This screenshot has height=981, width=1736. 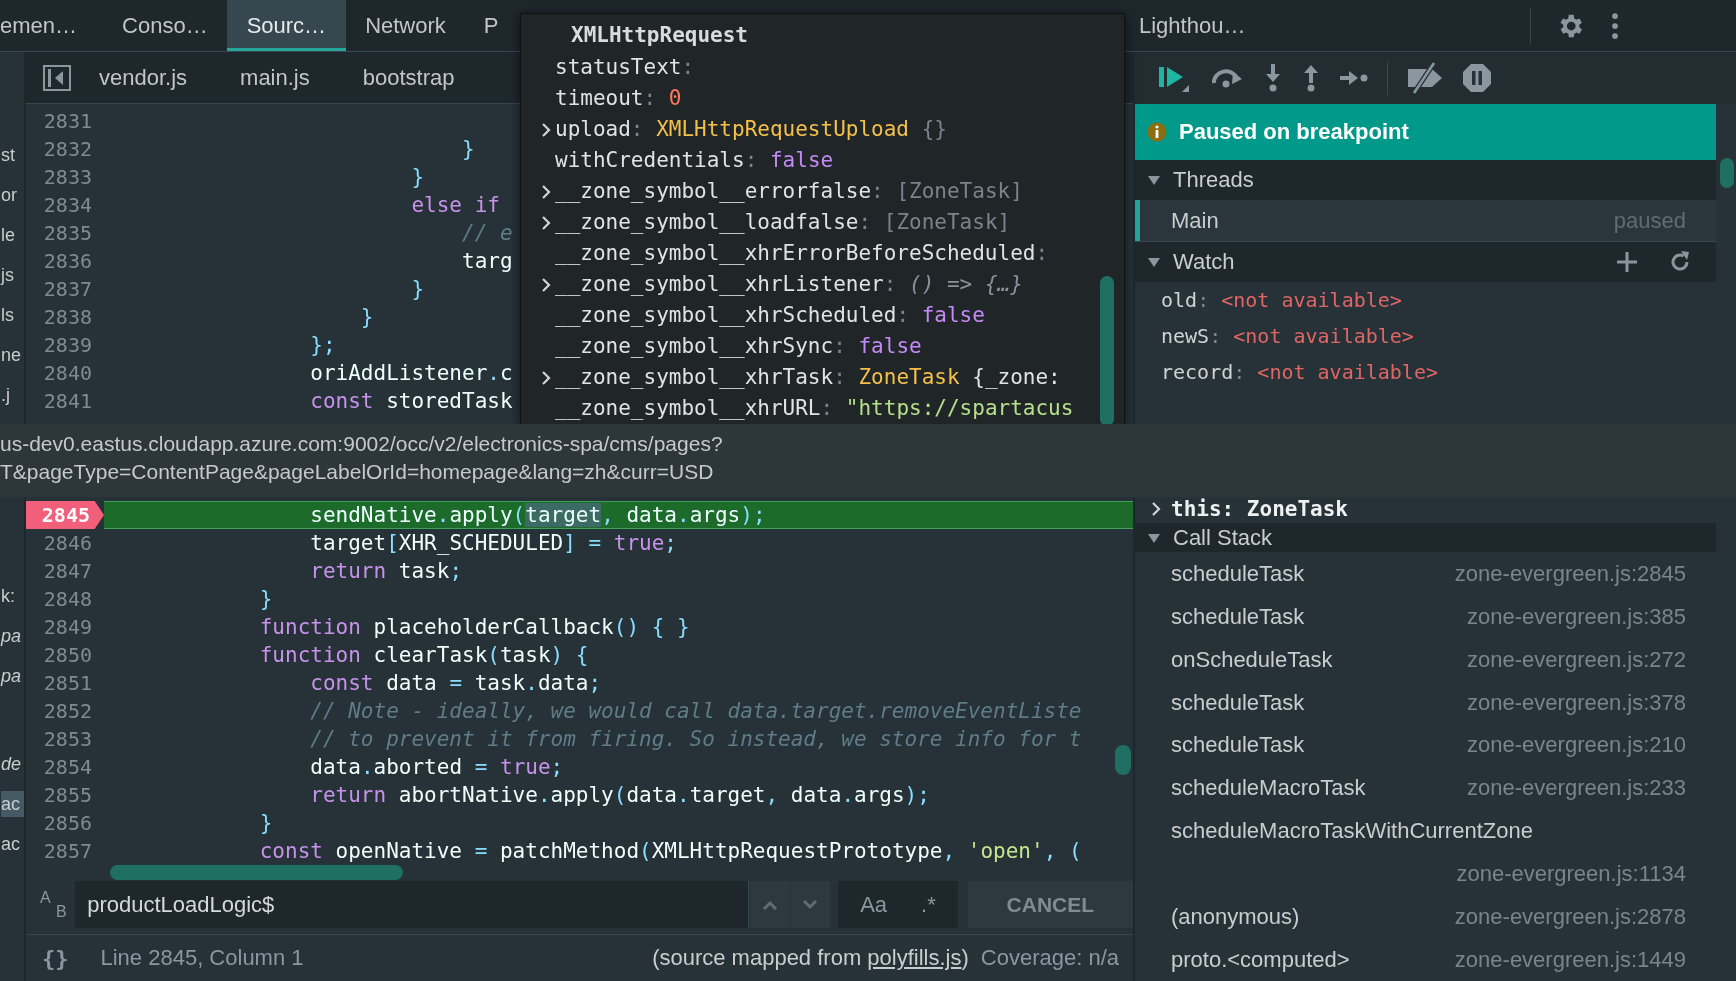 I want to click on line-number: 2832, so click(x=65, y=149).